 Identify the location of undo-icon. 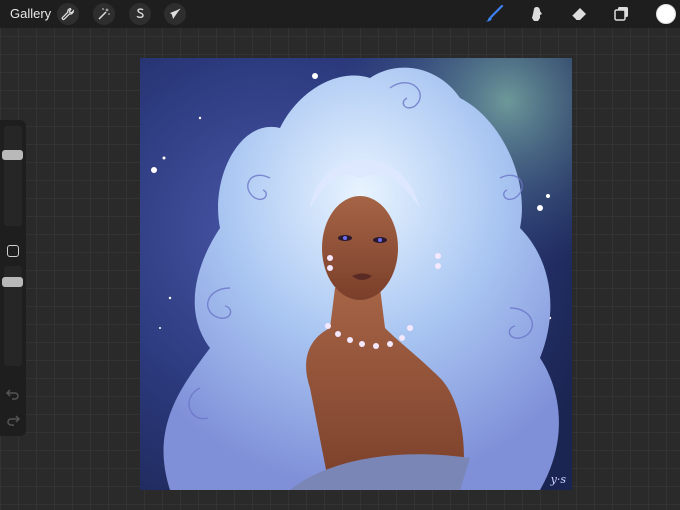
(13, 394).